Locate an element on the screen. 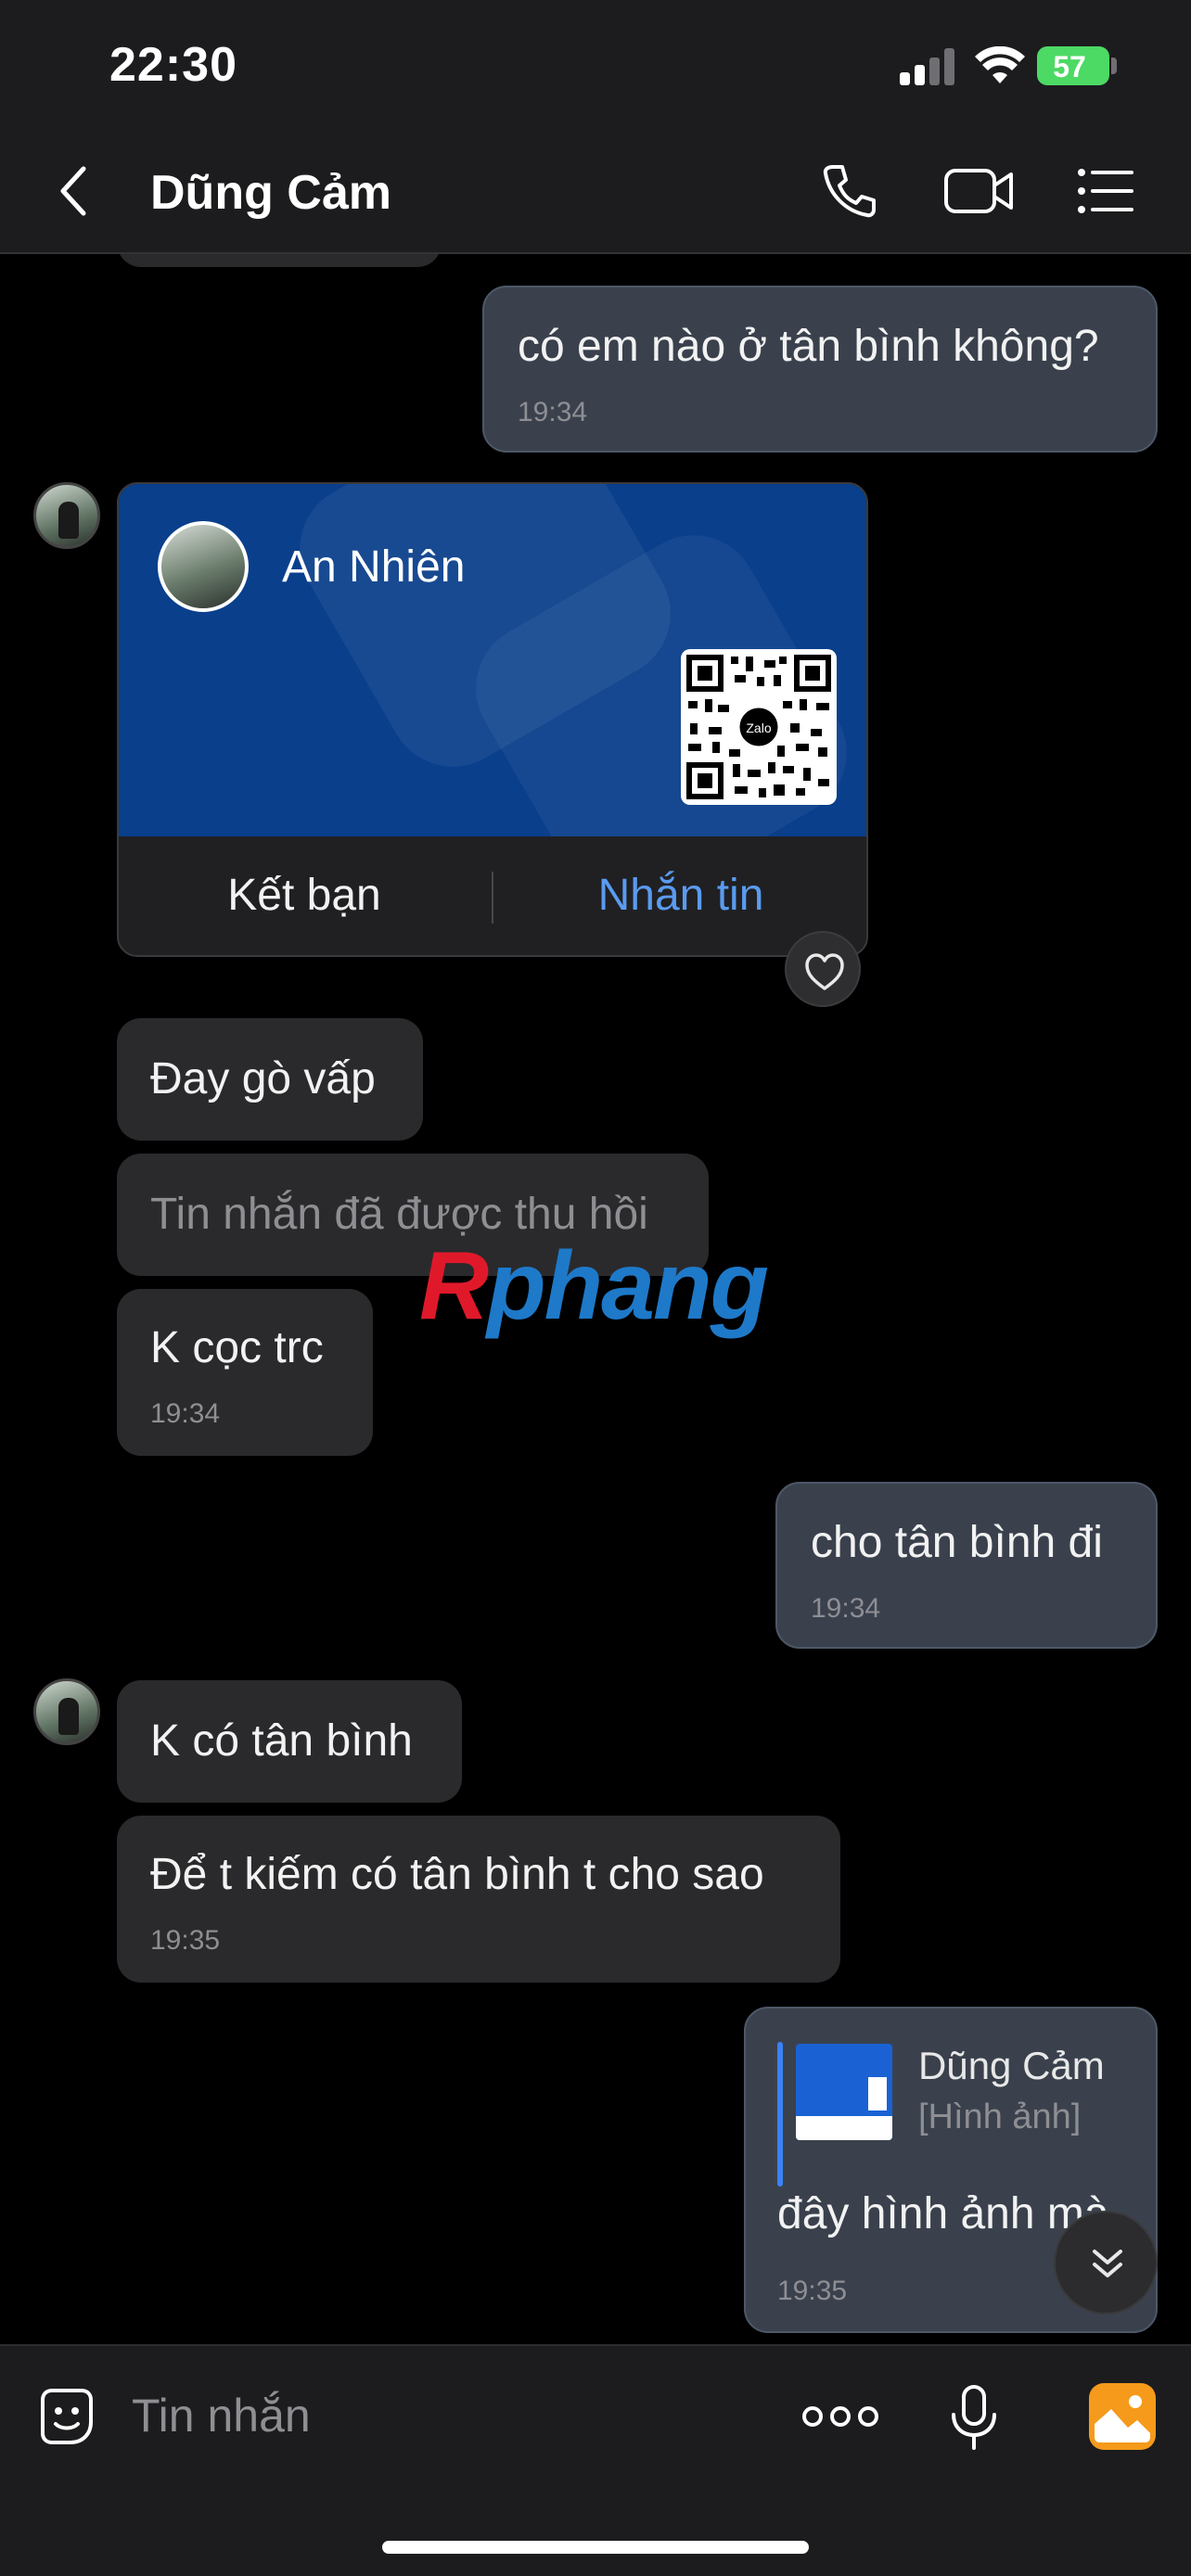 The height and width of the screenshot is (2576, 1191). reply-content-type: [Hình ảnh] is located at coordinates (1000, 2117).